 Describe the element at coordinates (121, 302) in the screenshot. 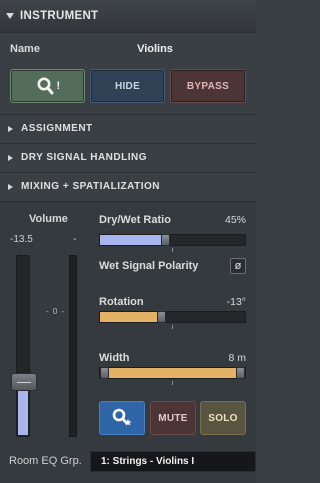

I see `rotation-label: Rotation` at that location.